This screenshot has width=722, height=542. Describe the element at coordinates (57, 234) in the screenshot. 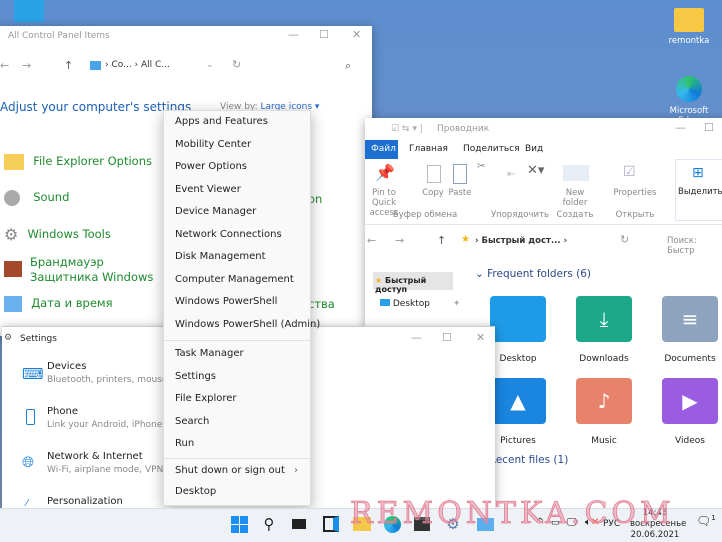

I see `cp-item-windows-tools: ⚙ Windows Tools` at that location.